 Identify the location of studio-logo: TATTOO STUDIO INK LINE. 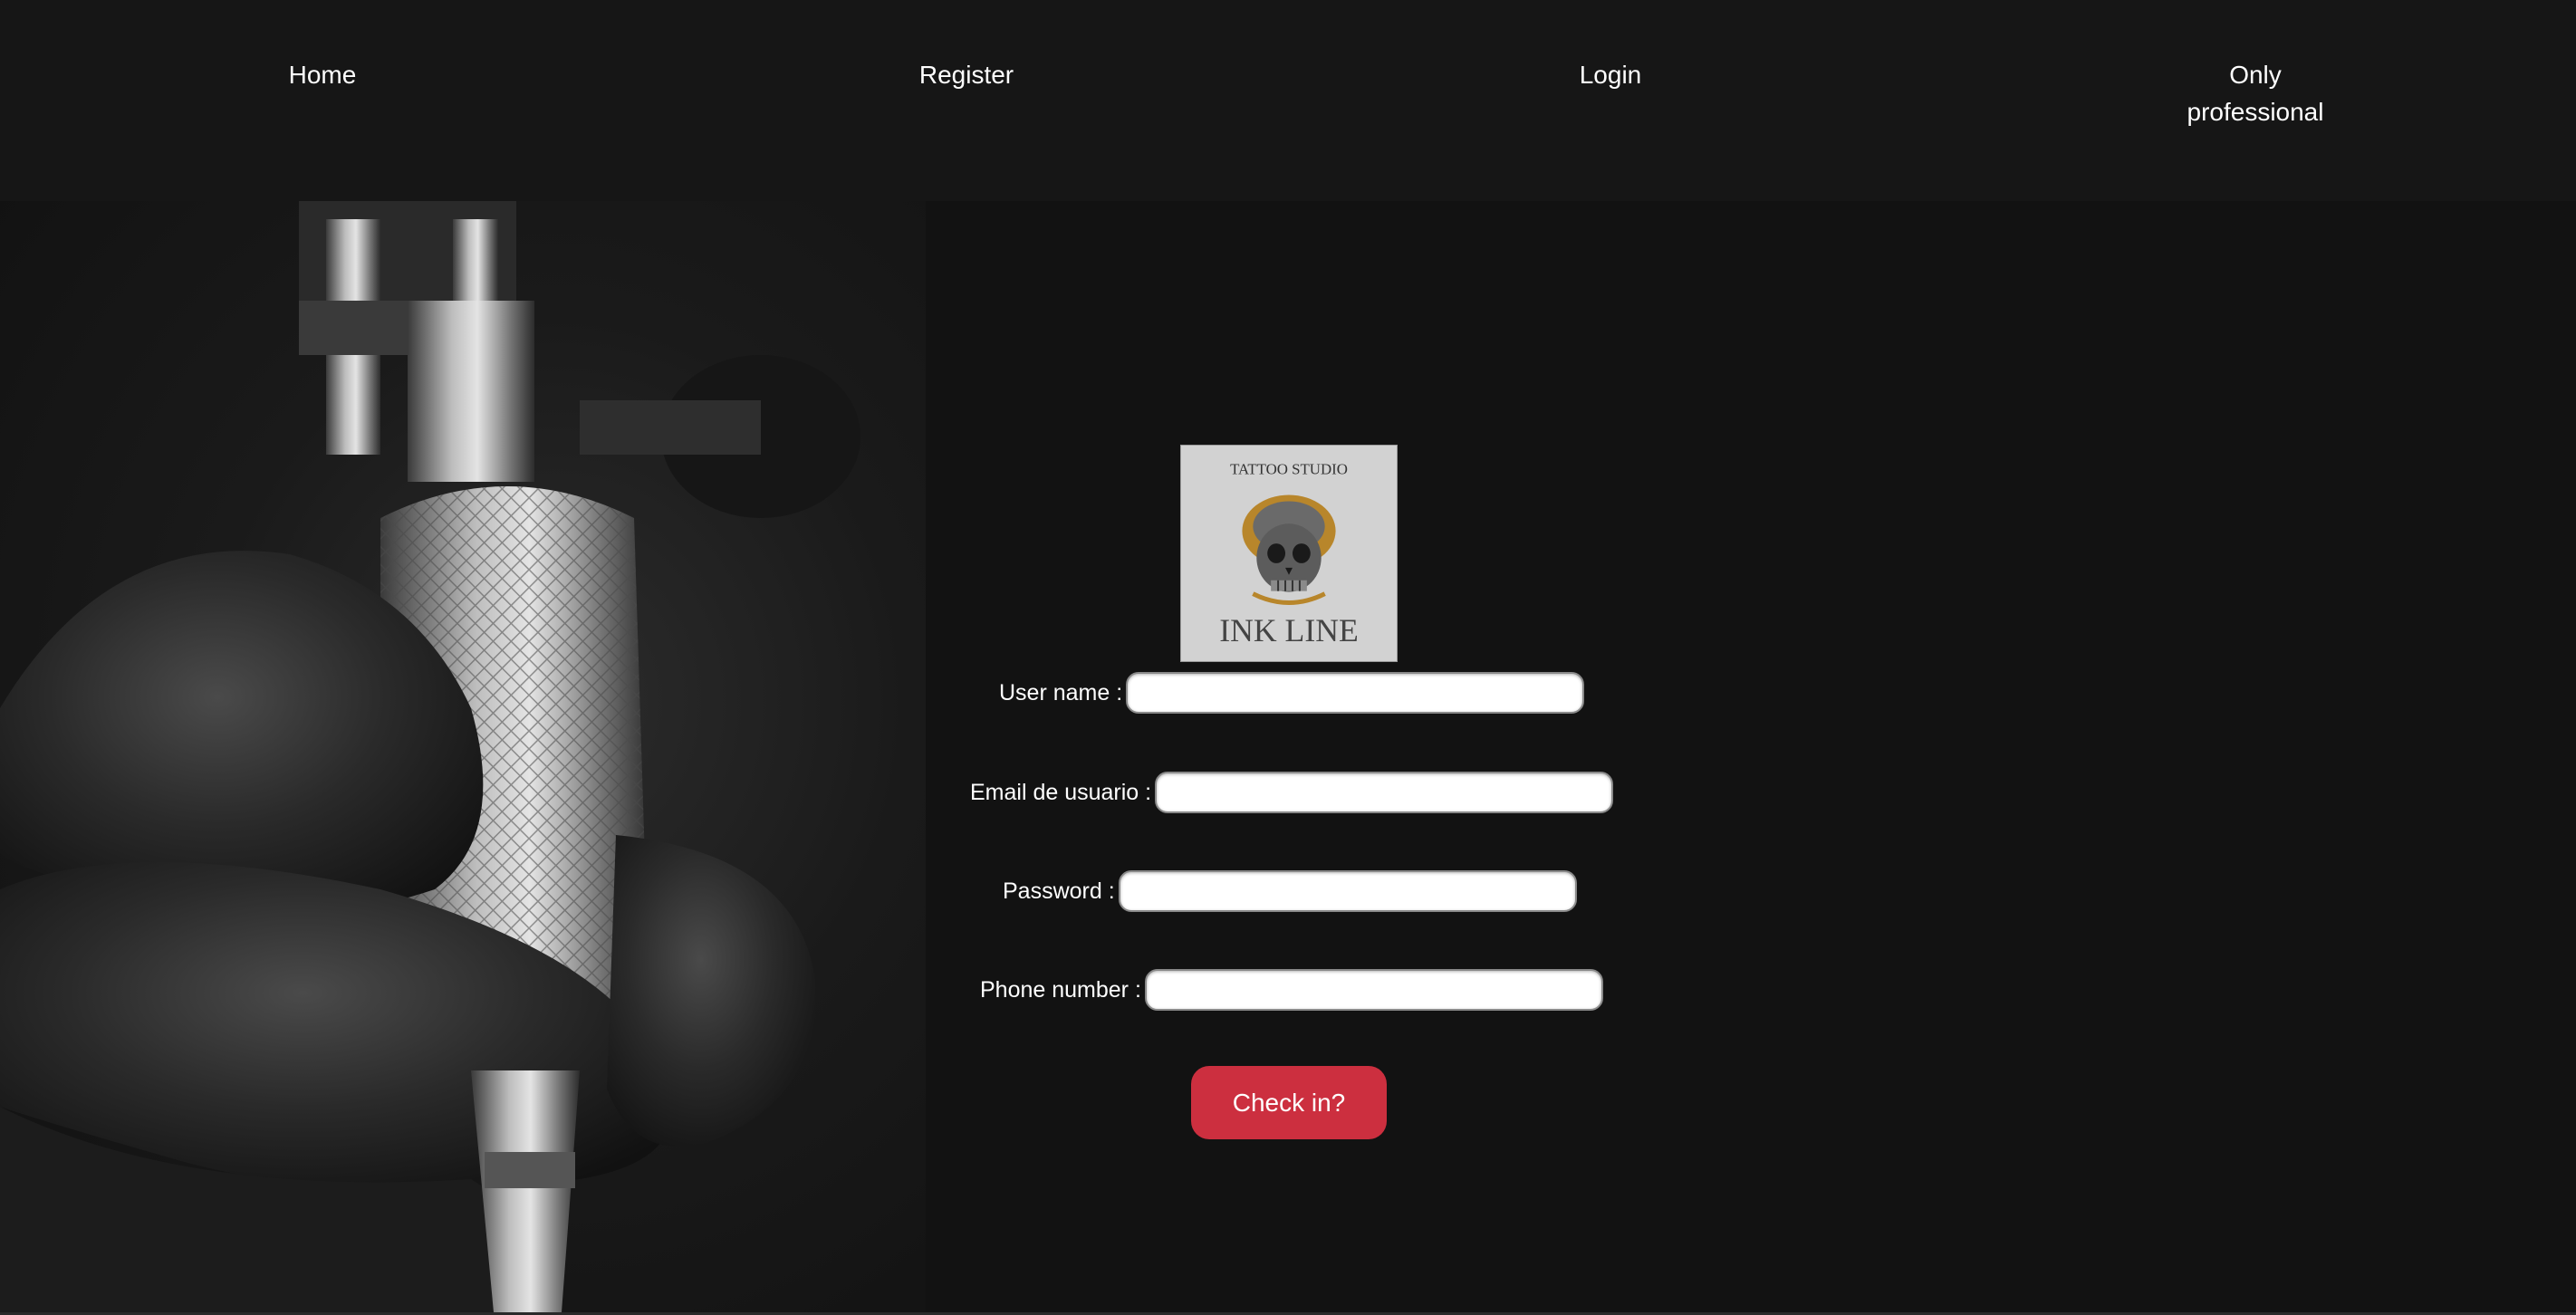
(1289, 553).